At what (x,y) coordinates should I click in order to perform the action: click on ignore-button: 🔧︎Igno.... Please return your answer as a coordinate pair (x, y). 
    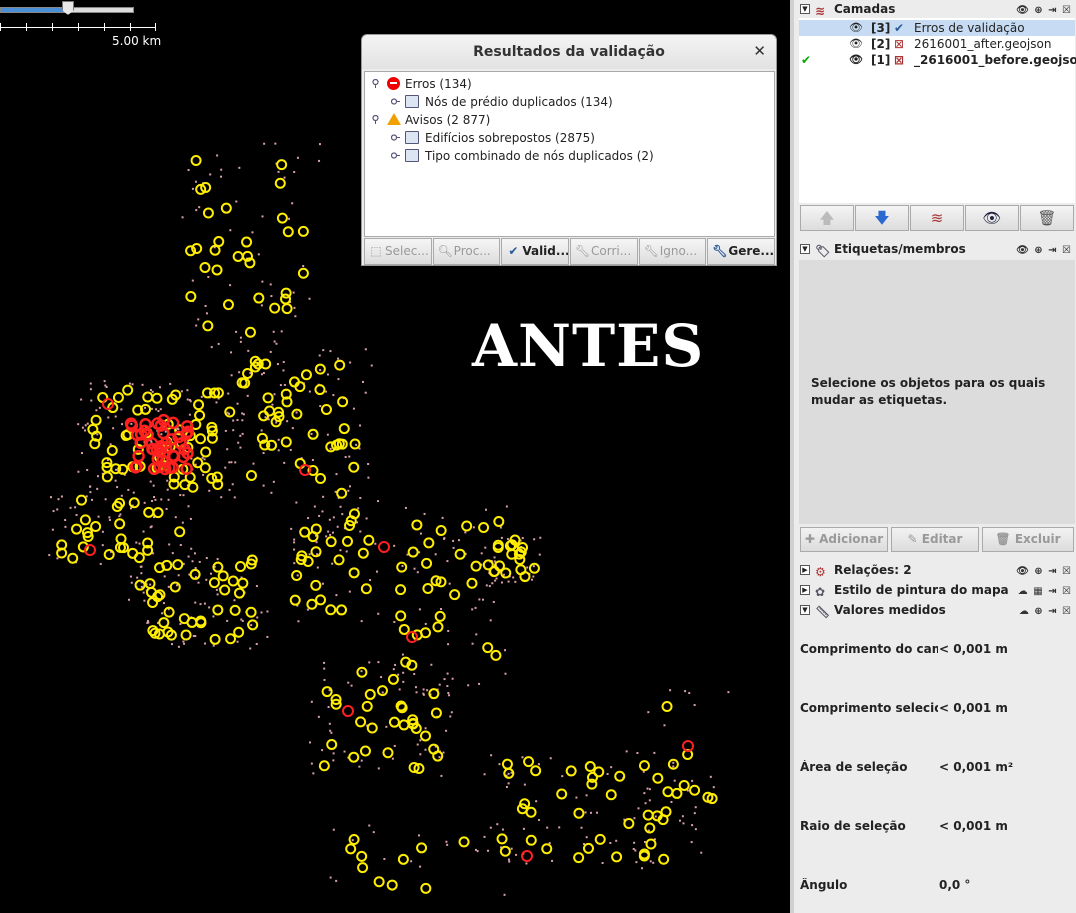
    Looking at the image, I should click on (672, 251).